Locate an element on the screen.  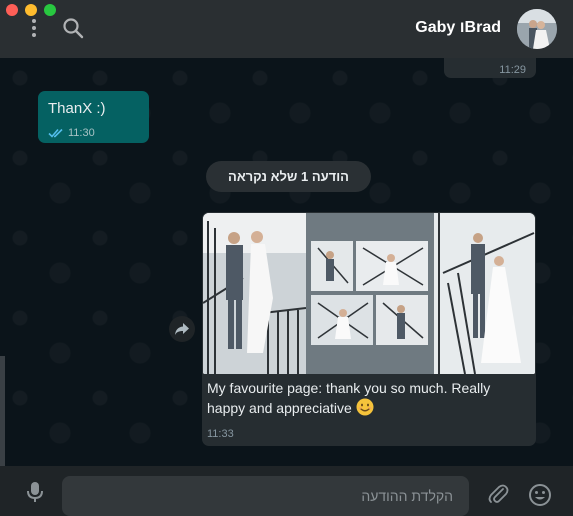
vertical-dots-icon is located at coordinates (34, 28).